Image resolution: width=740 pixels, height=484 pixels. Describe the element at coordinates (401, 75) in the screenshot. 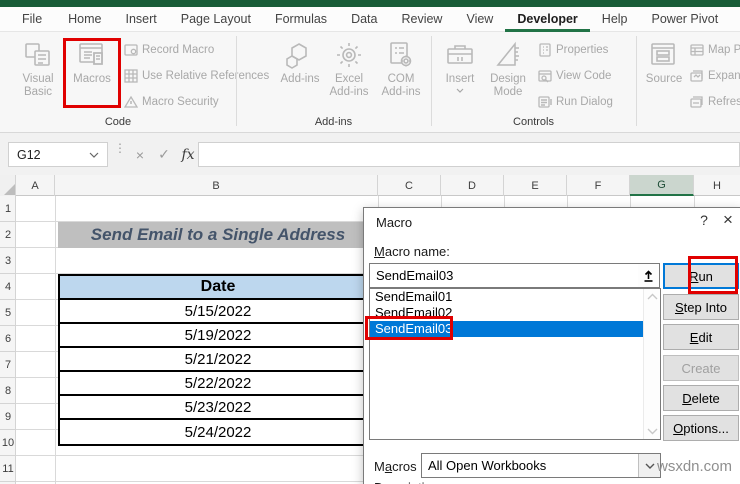

I see `com-add-ins-button: COM Add-ins` at that location.